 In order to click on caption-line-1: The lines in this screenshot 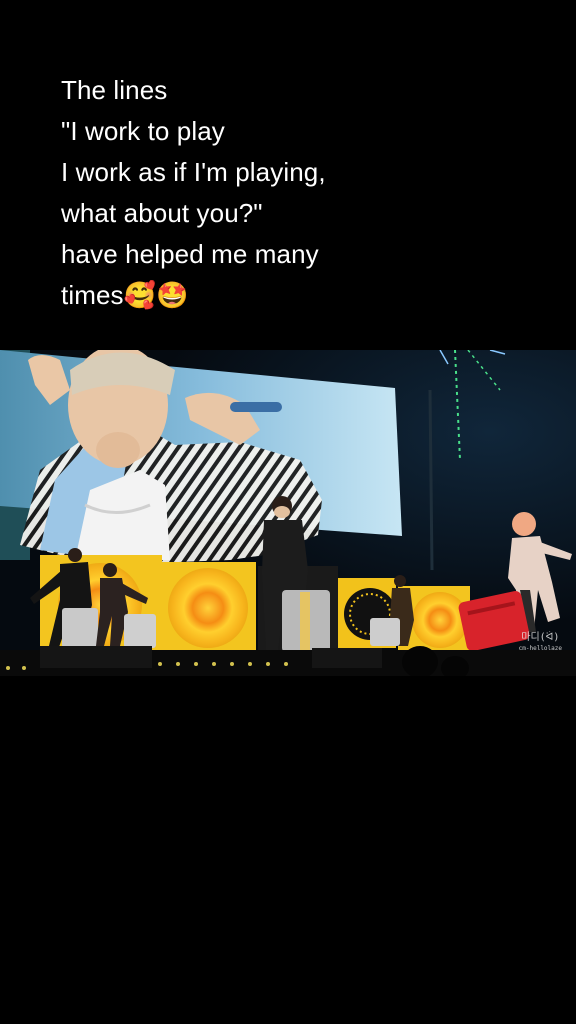, I will do `click(114, 90)`.